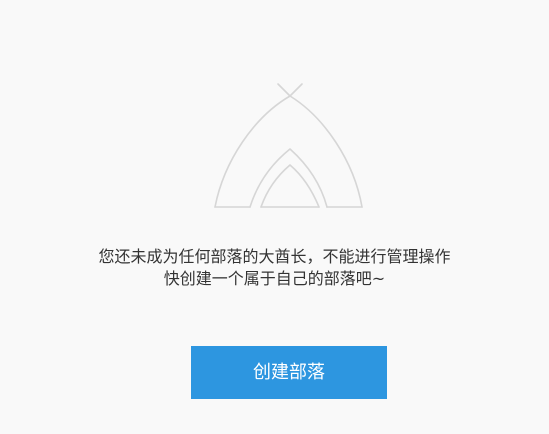  What do you see at coordinates (274, 256) in the screenshot?
I see `empty-state-message-line-1: 您还未成为任何部落的大酋长，不能进行管理操作` at bounding box center [274, 256].